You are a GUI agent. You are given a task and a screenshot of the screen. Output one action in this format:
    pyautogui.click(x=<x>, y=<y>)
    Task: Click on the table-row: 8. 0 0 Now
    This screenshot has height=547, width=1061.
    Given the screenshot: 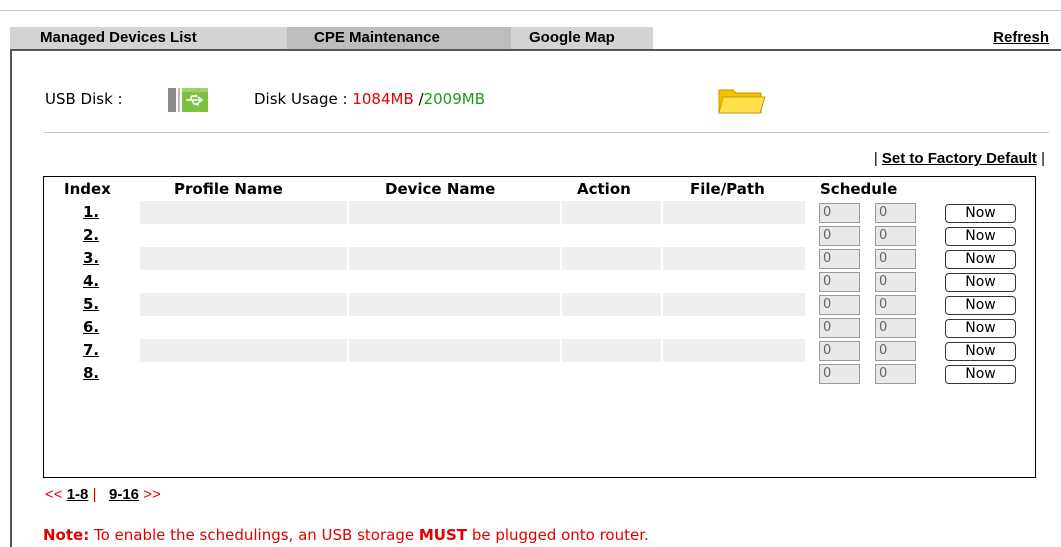 What is the action you would take?
    pyautogui.click(x=539, y=373)
    